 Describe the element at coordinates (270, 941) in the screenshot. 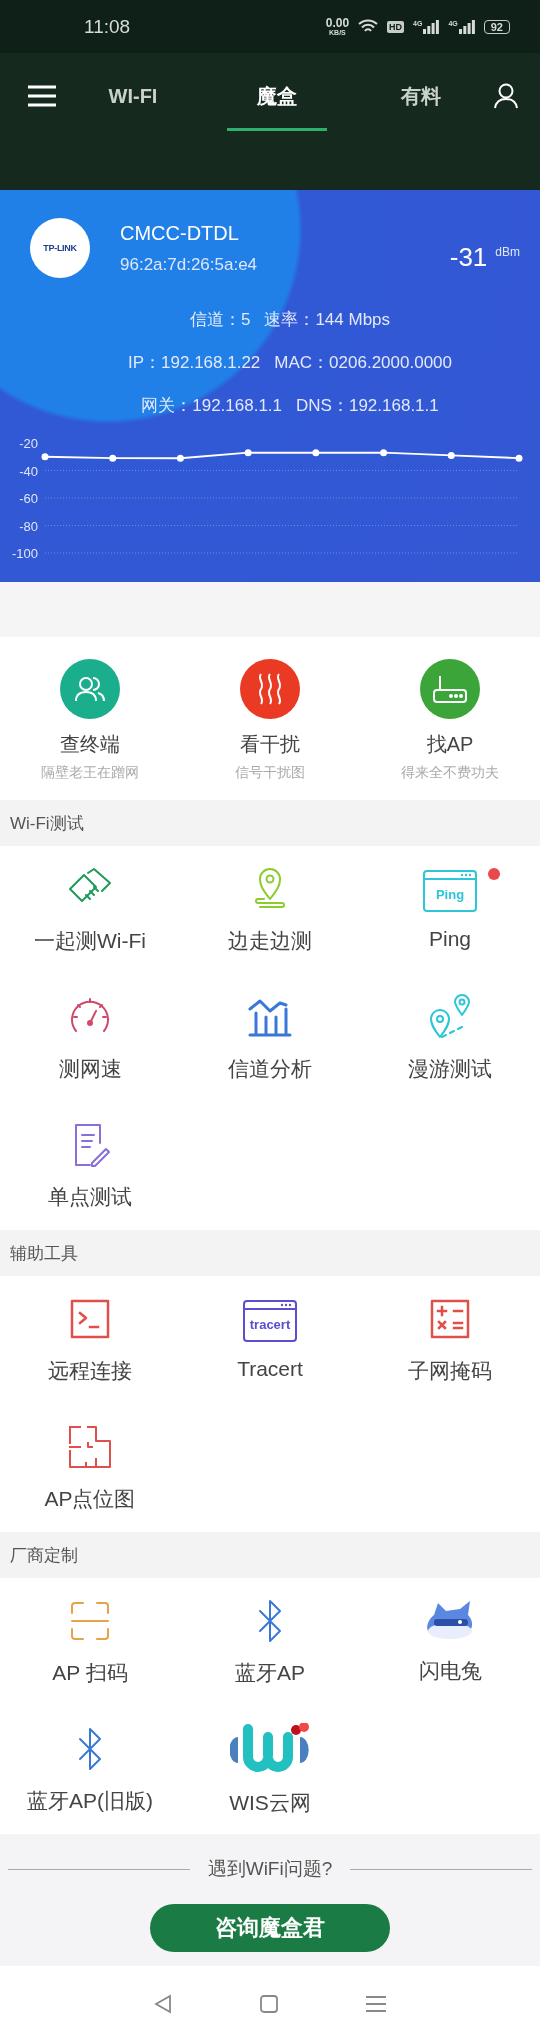

I see `tool-label: 边走边测` at that location.